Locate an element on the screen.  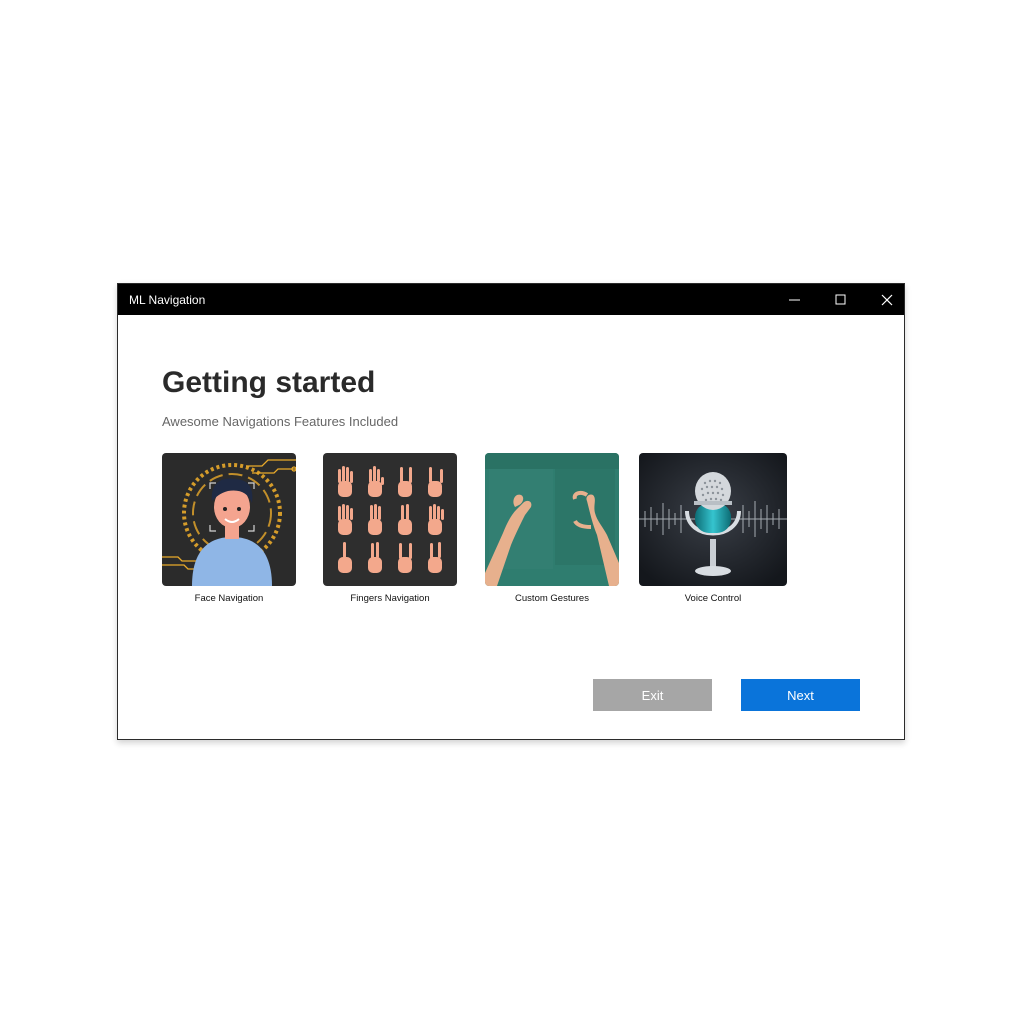
microphone-soundwave is located at coordinates (713, 519).